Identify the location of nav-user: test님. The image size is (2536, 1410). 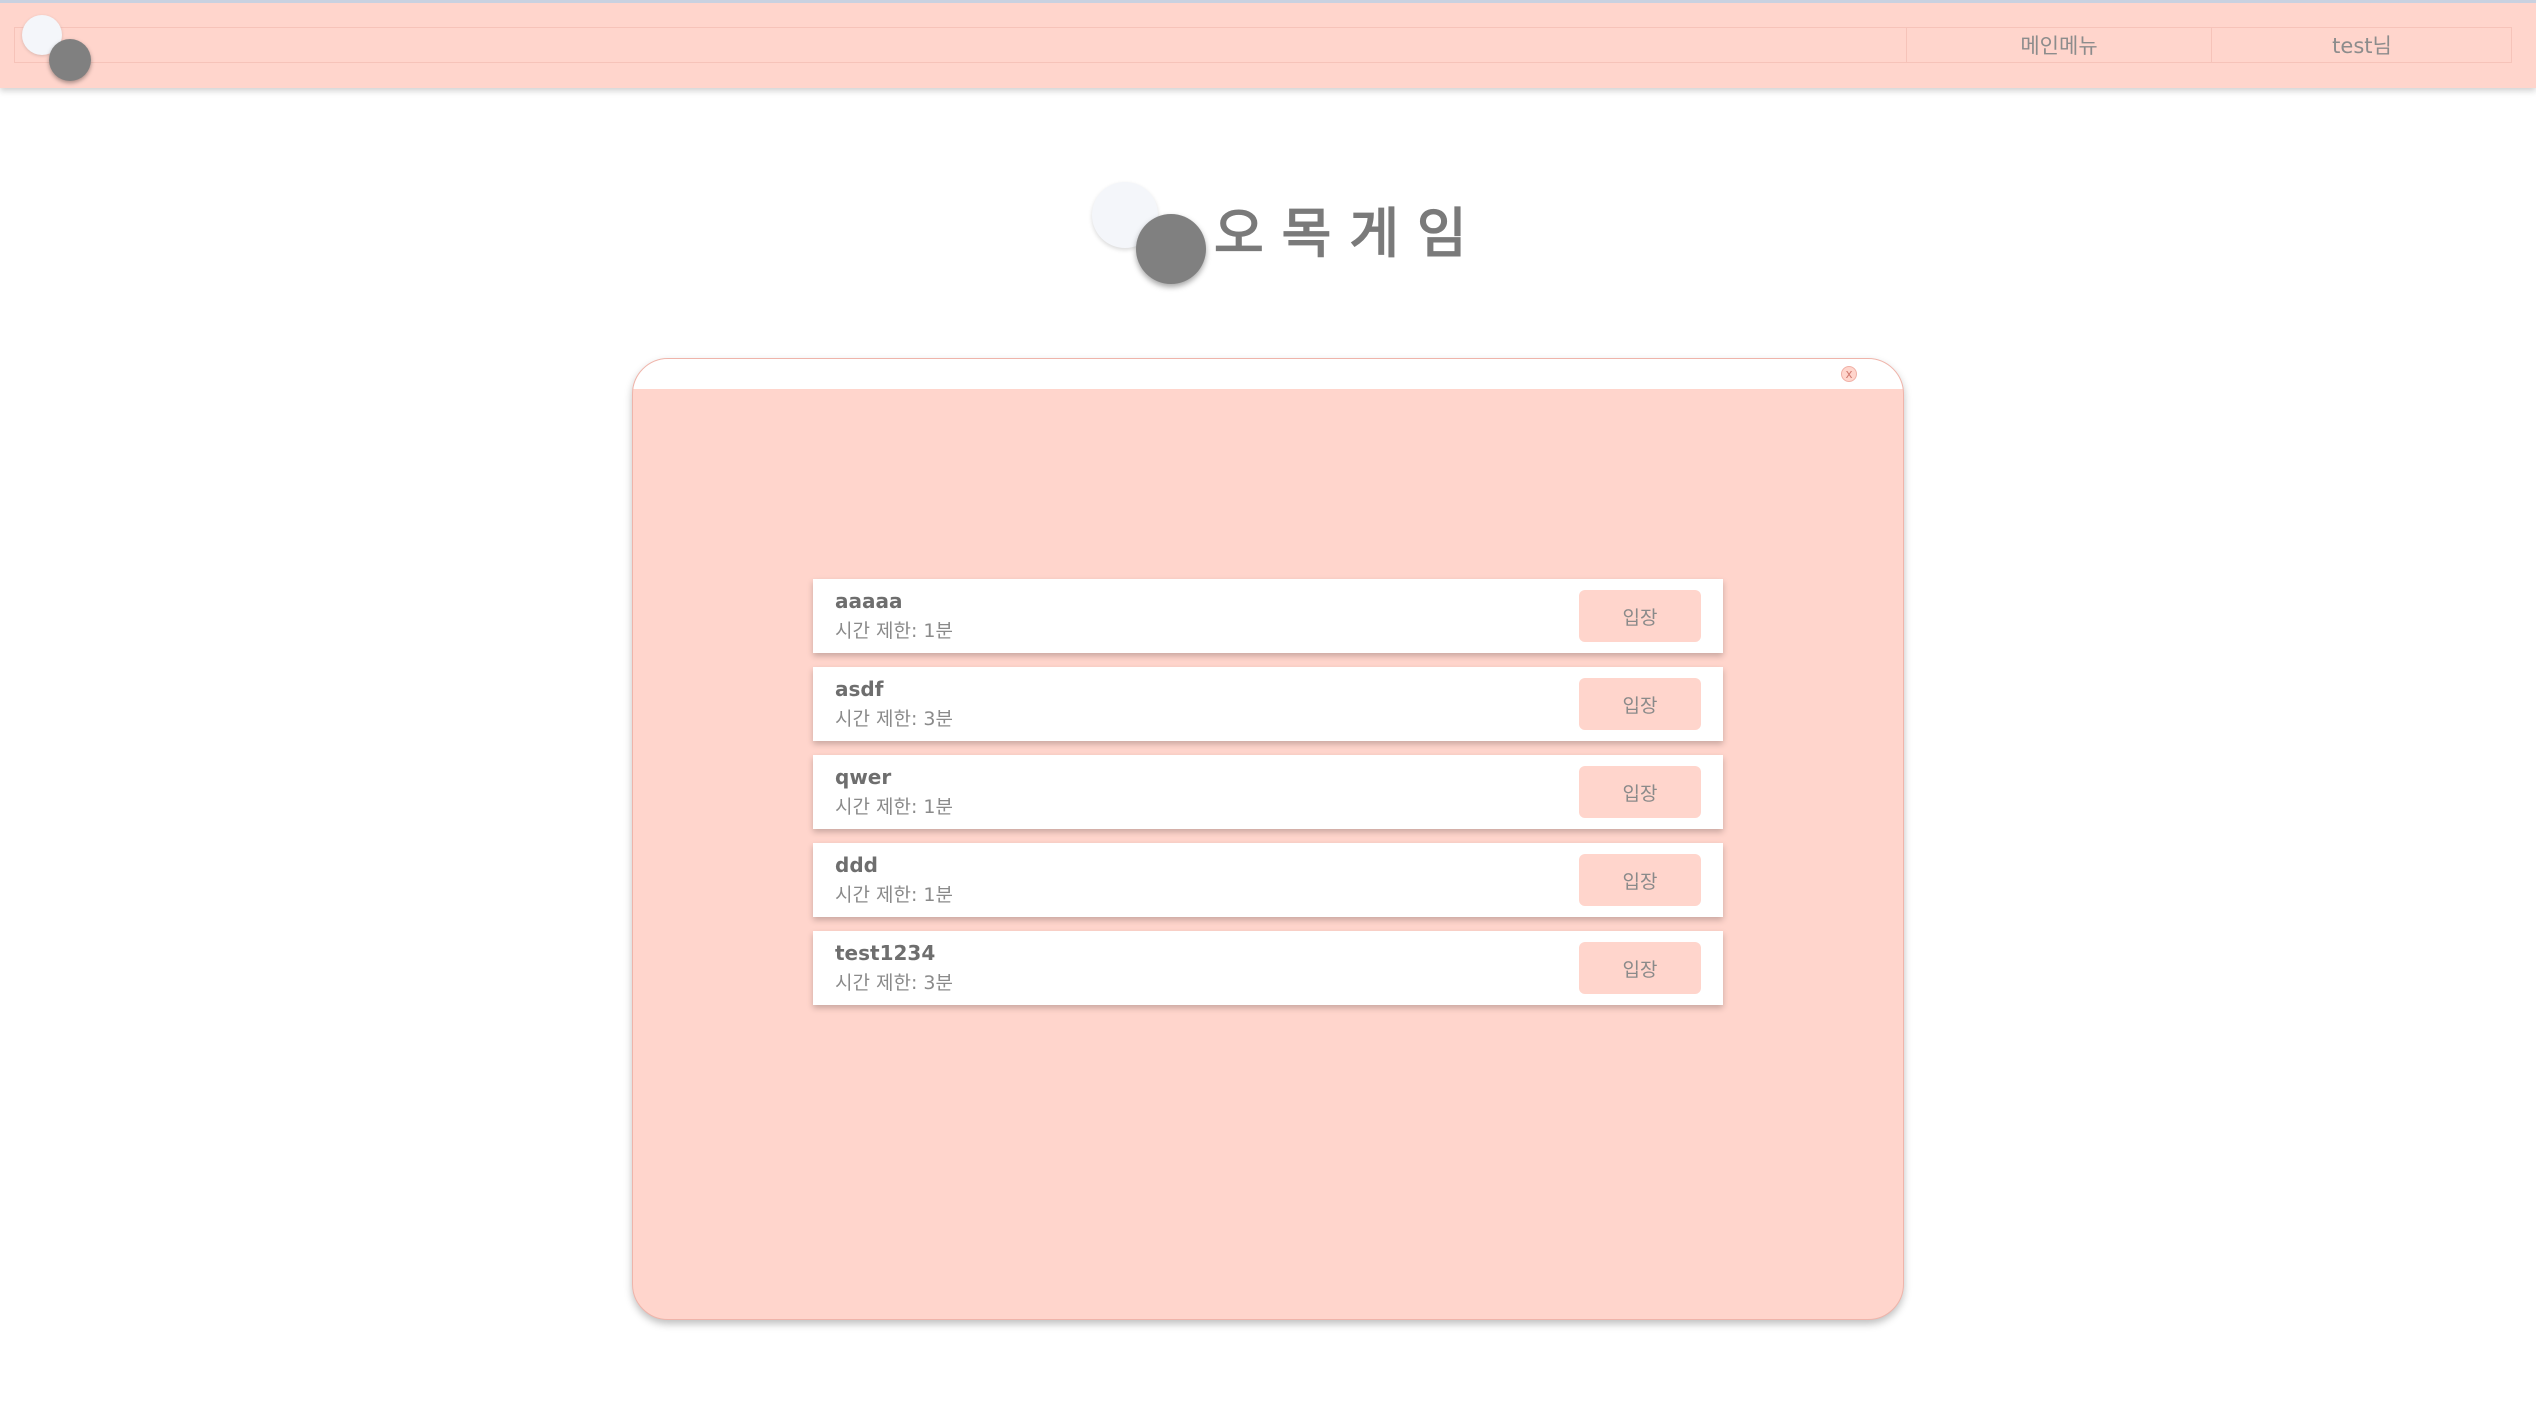
(2361, 45).